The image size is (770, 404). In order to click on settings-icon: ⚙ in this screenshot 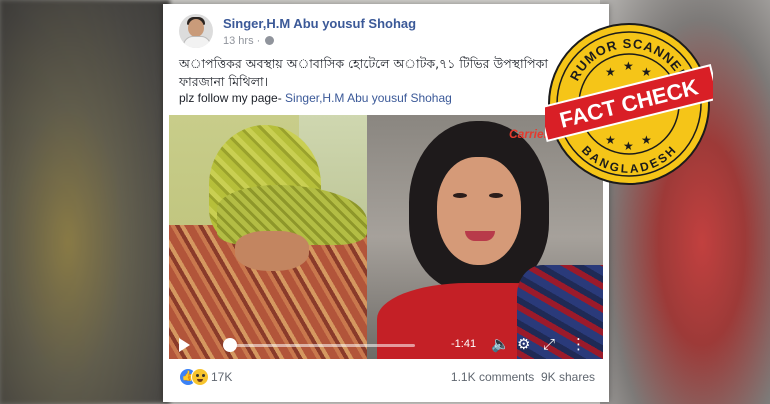, I will do `click(523, 345)`.